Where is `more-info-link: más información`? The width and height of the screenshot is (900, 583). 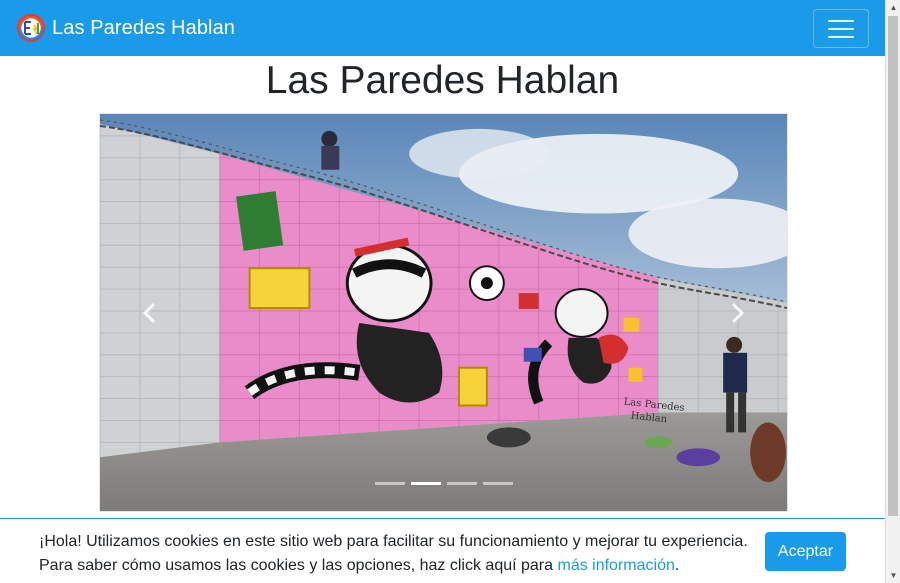 more-info-link: más información is located at coordinates (615, 565).